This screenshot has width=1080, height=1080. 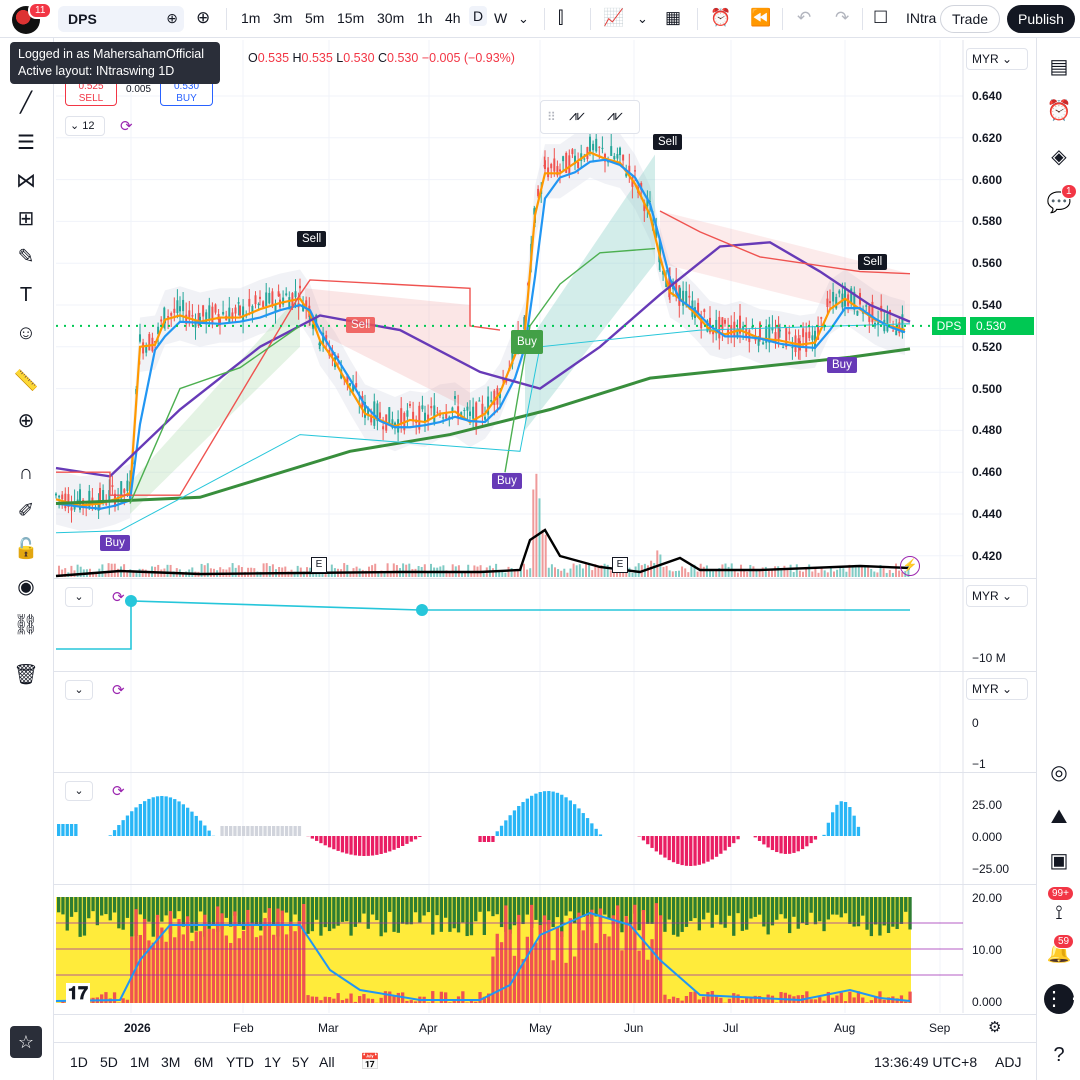 I want to click on pattern-ac-icon: ⩘⩗, so click(x=615, y=115).